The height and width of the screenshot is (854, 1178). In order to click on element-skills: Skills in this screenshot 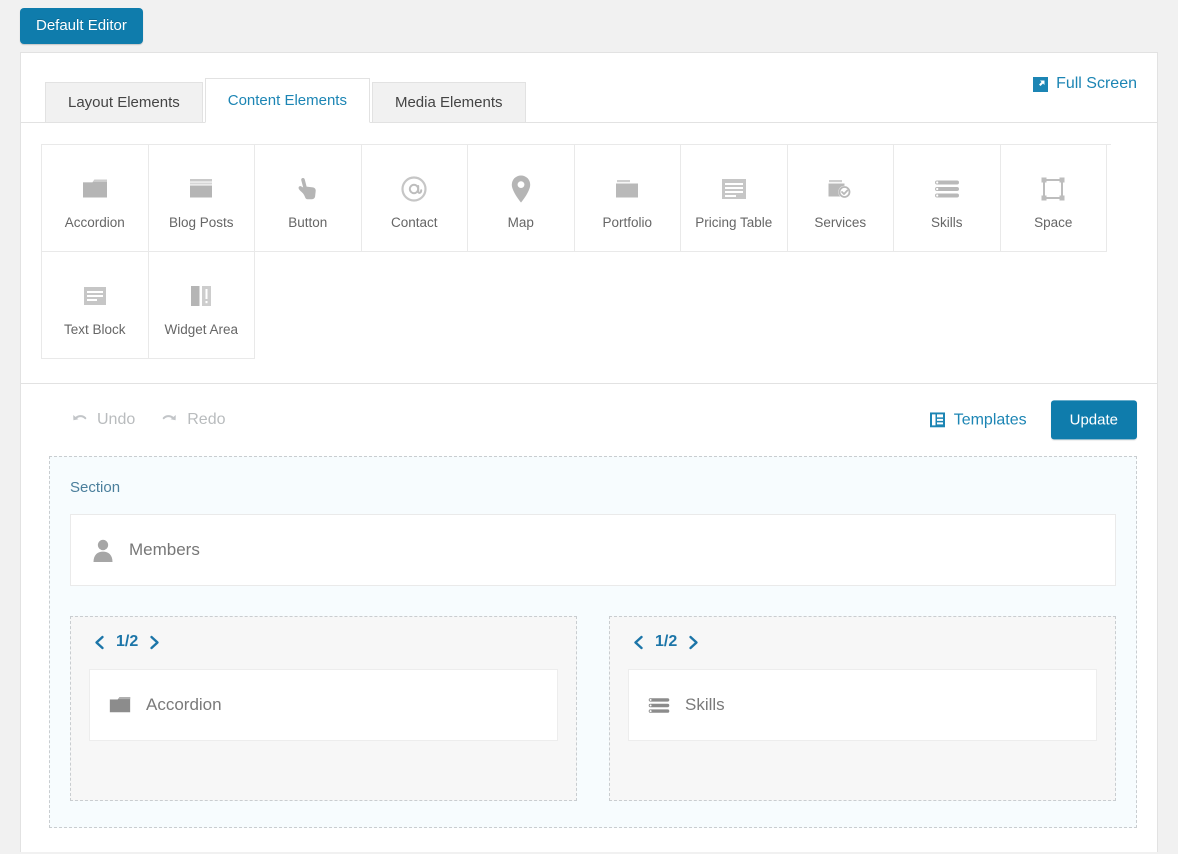, I will do `click(947, 198)`.